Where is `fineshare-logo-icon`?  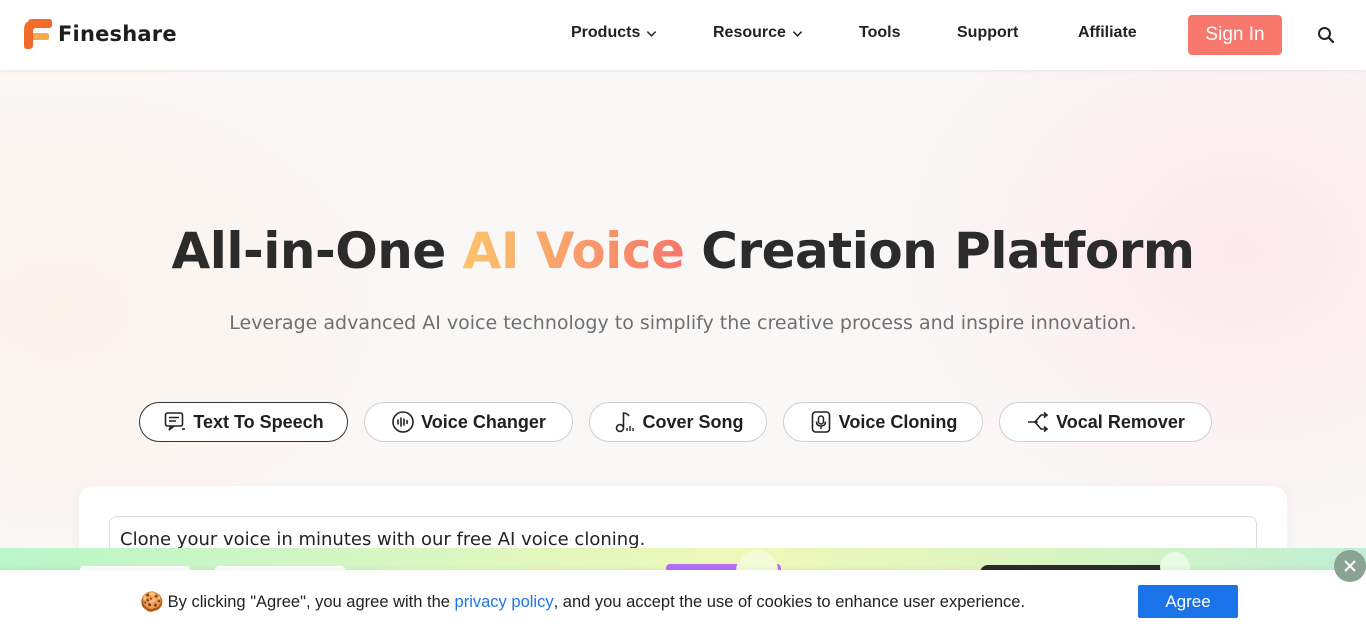 fineshare-logo-icon is located at coordinates (38, 34).